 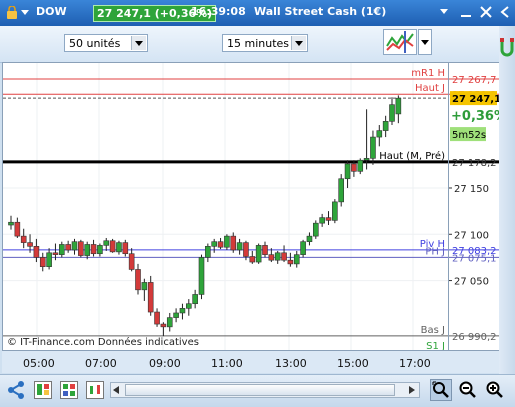 What do you see at coordinates (39, 363) in the screenshot?
I see `time-label: 05:00` at bounding box center [39, 363].